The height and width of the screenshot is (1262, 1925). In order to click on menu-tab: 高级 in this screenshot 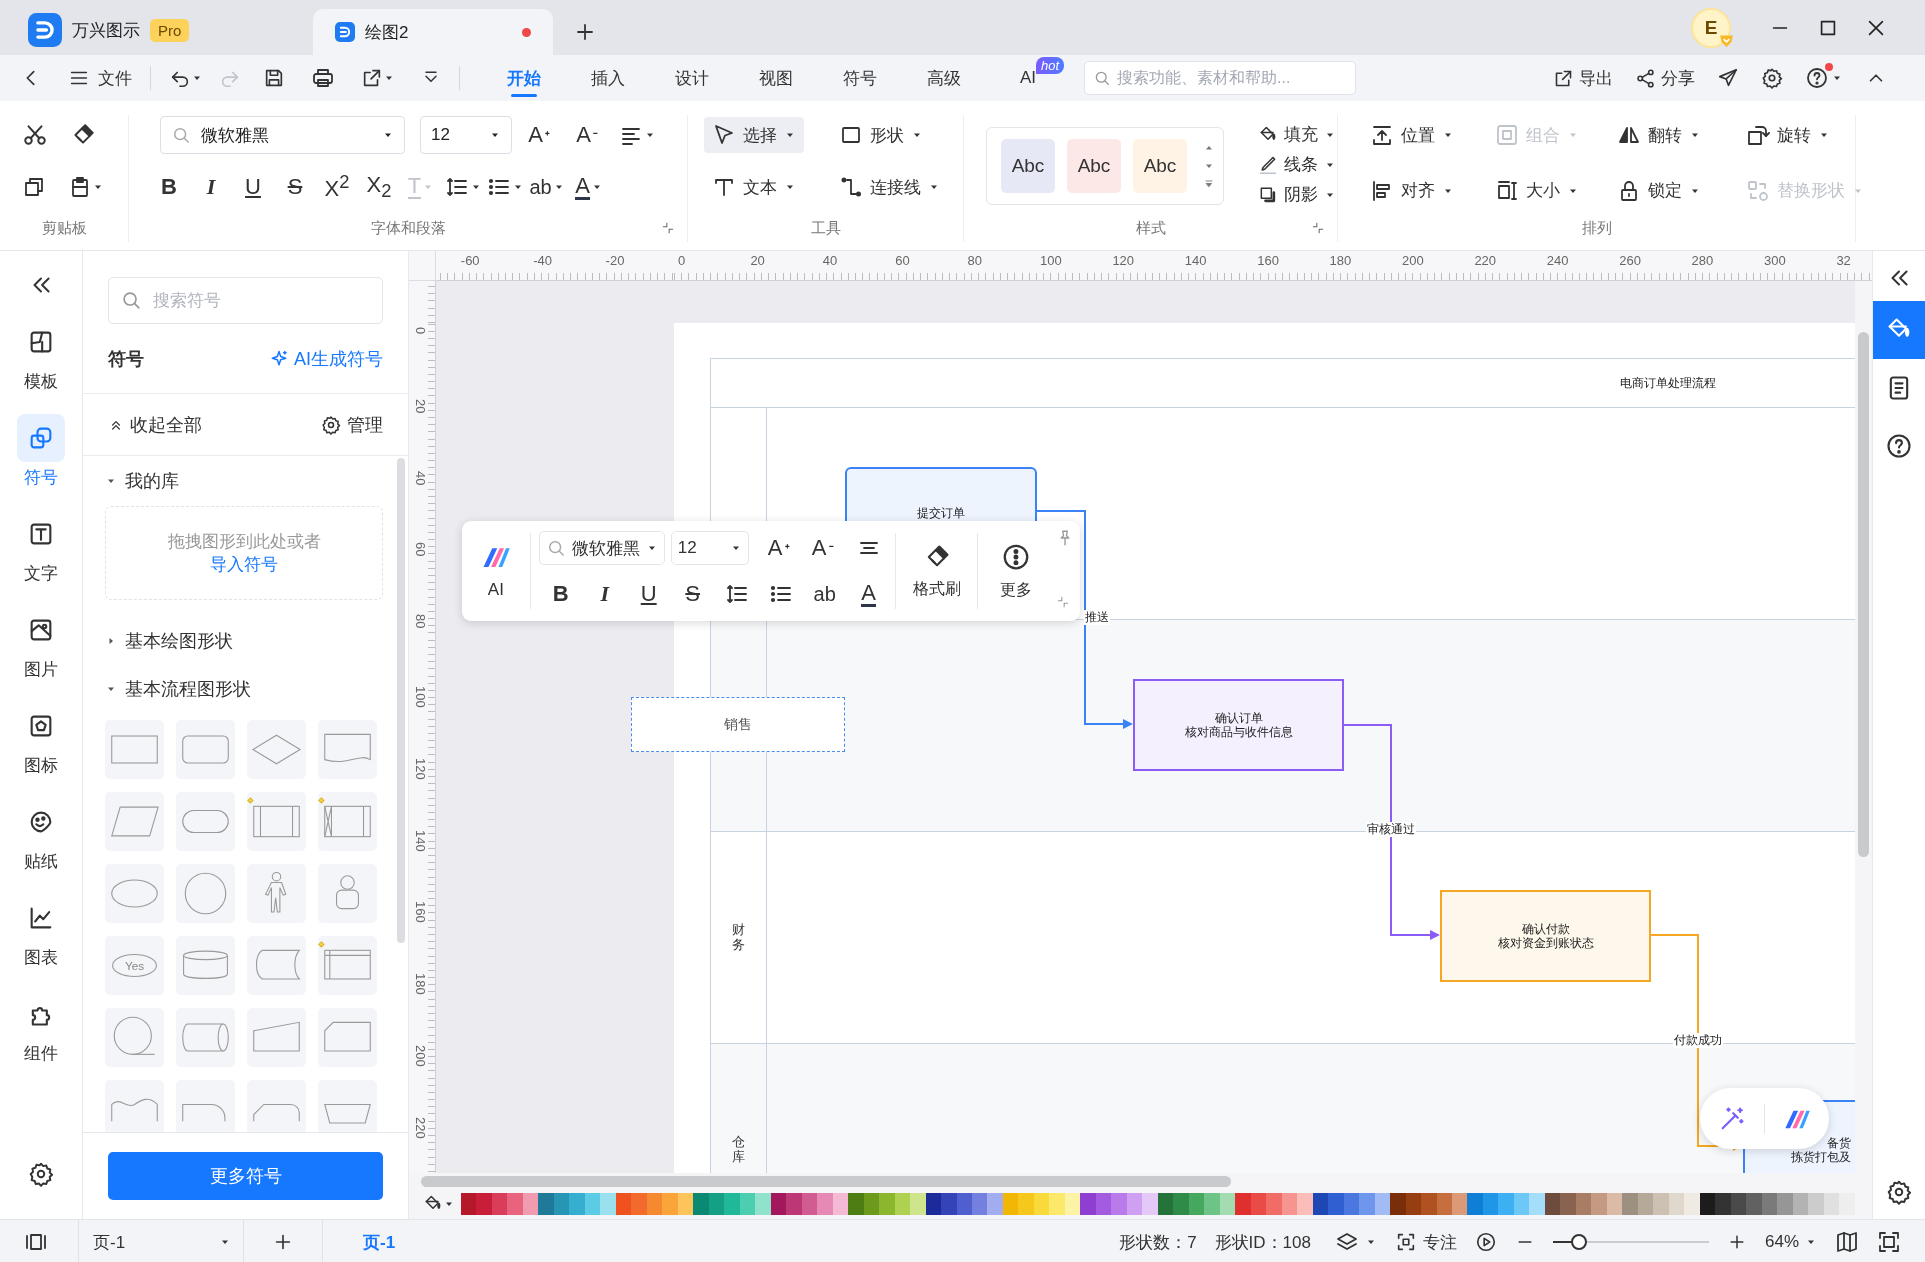, I will do `click(944, 78)`.